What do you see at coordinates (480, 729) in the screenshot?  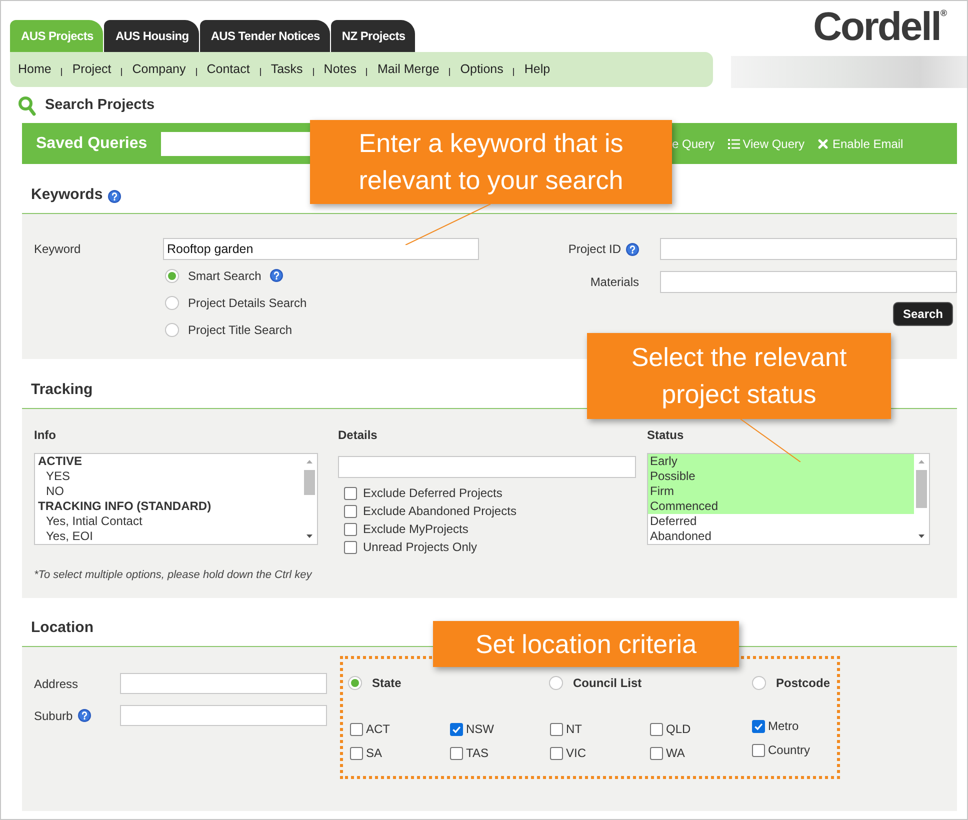 I see `checkbox-label: NSW` at bounding box center [480, 729].